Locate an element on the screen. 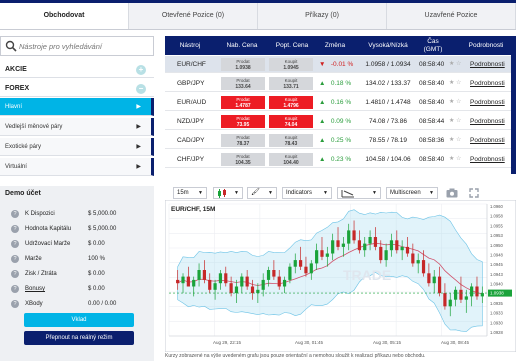 The width and height of the screenshot is (516, 361). search-input is located at coordinates (84, 46).